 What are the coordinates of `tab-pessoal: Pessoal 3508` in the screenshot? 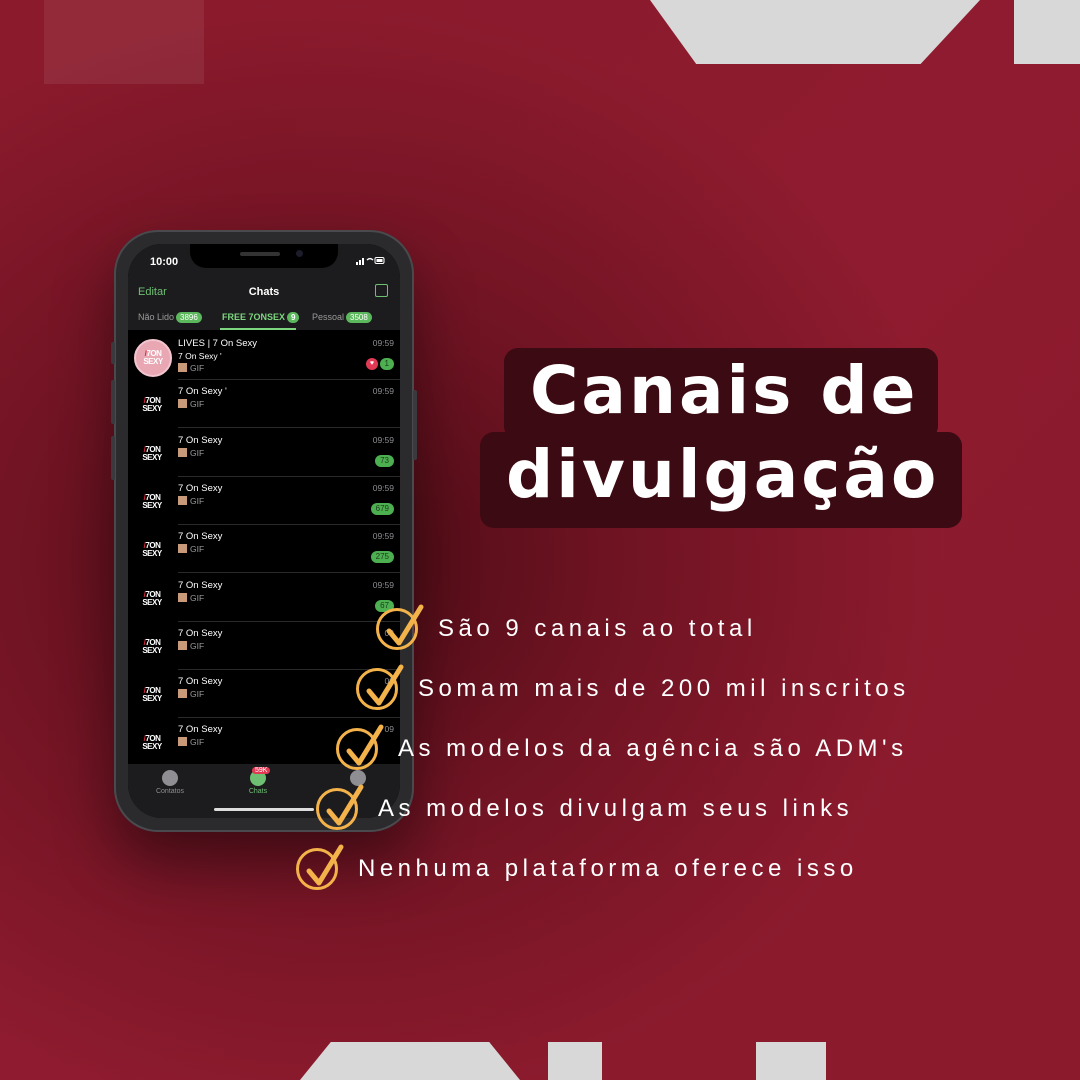 It's located at (342, 317).